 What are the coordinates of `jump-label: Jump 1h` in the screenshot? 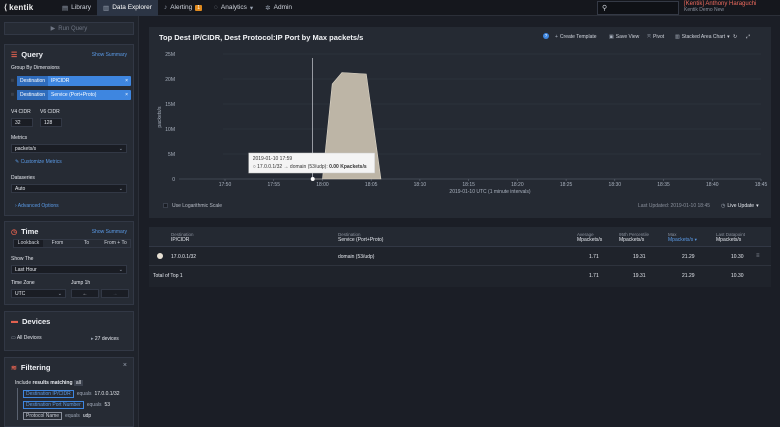 It's located at (81, 283).